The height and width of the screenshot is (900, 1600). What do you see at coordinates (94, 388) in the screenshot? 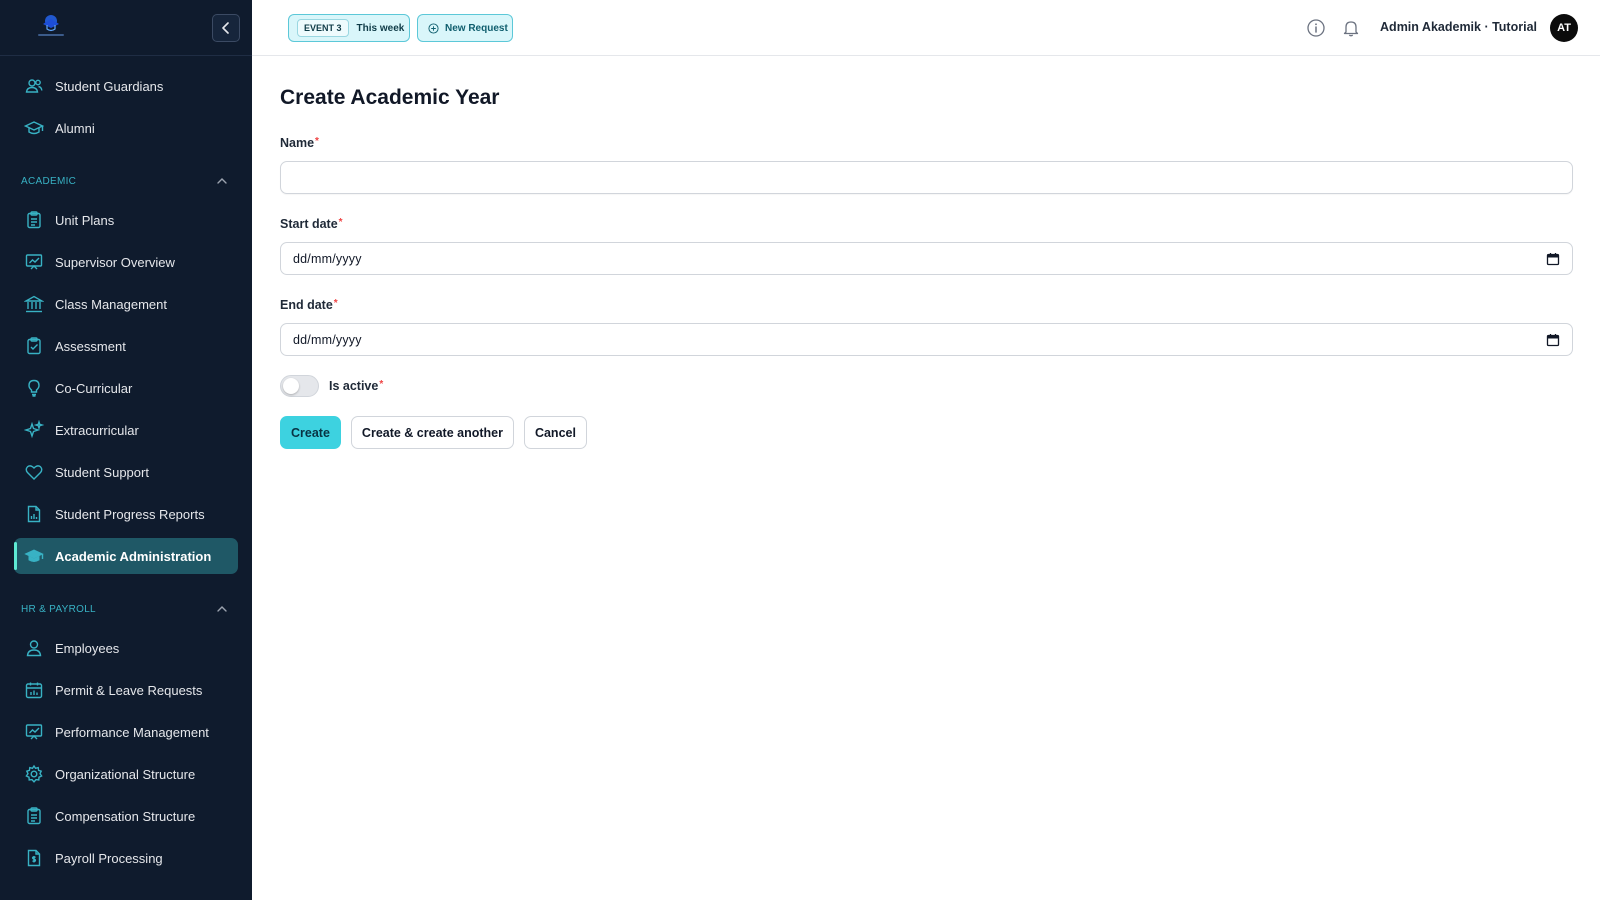
I see `sidebar-item-label: Co-Curricular` at bounding box center [94, 388].